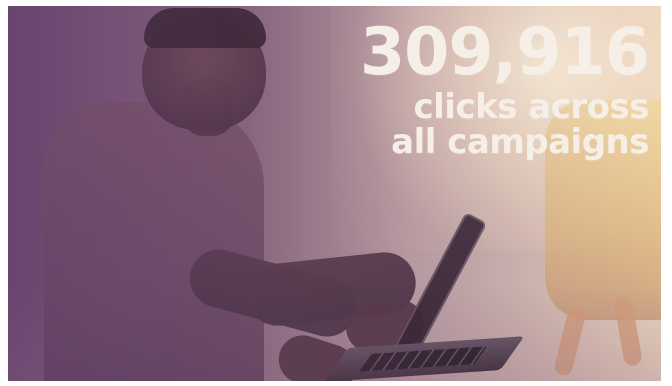  I want to click on stat-value: 309,916, so click(504, 52).